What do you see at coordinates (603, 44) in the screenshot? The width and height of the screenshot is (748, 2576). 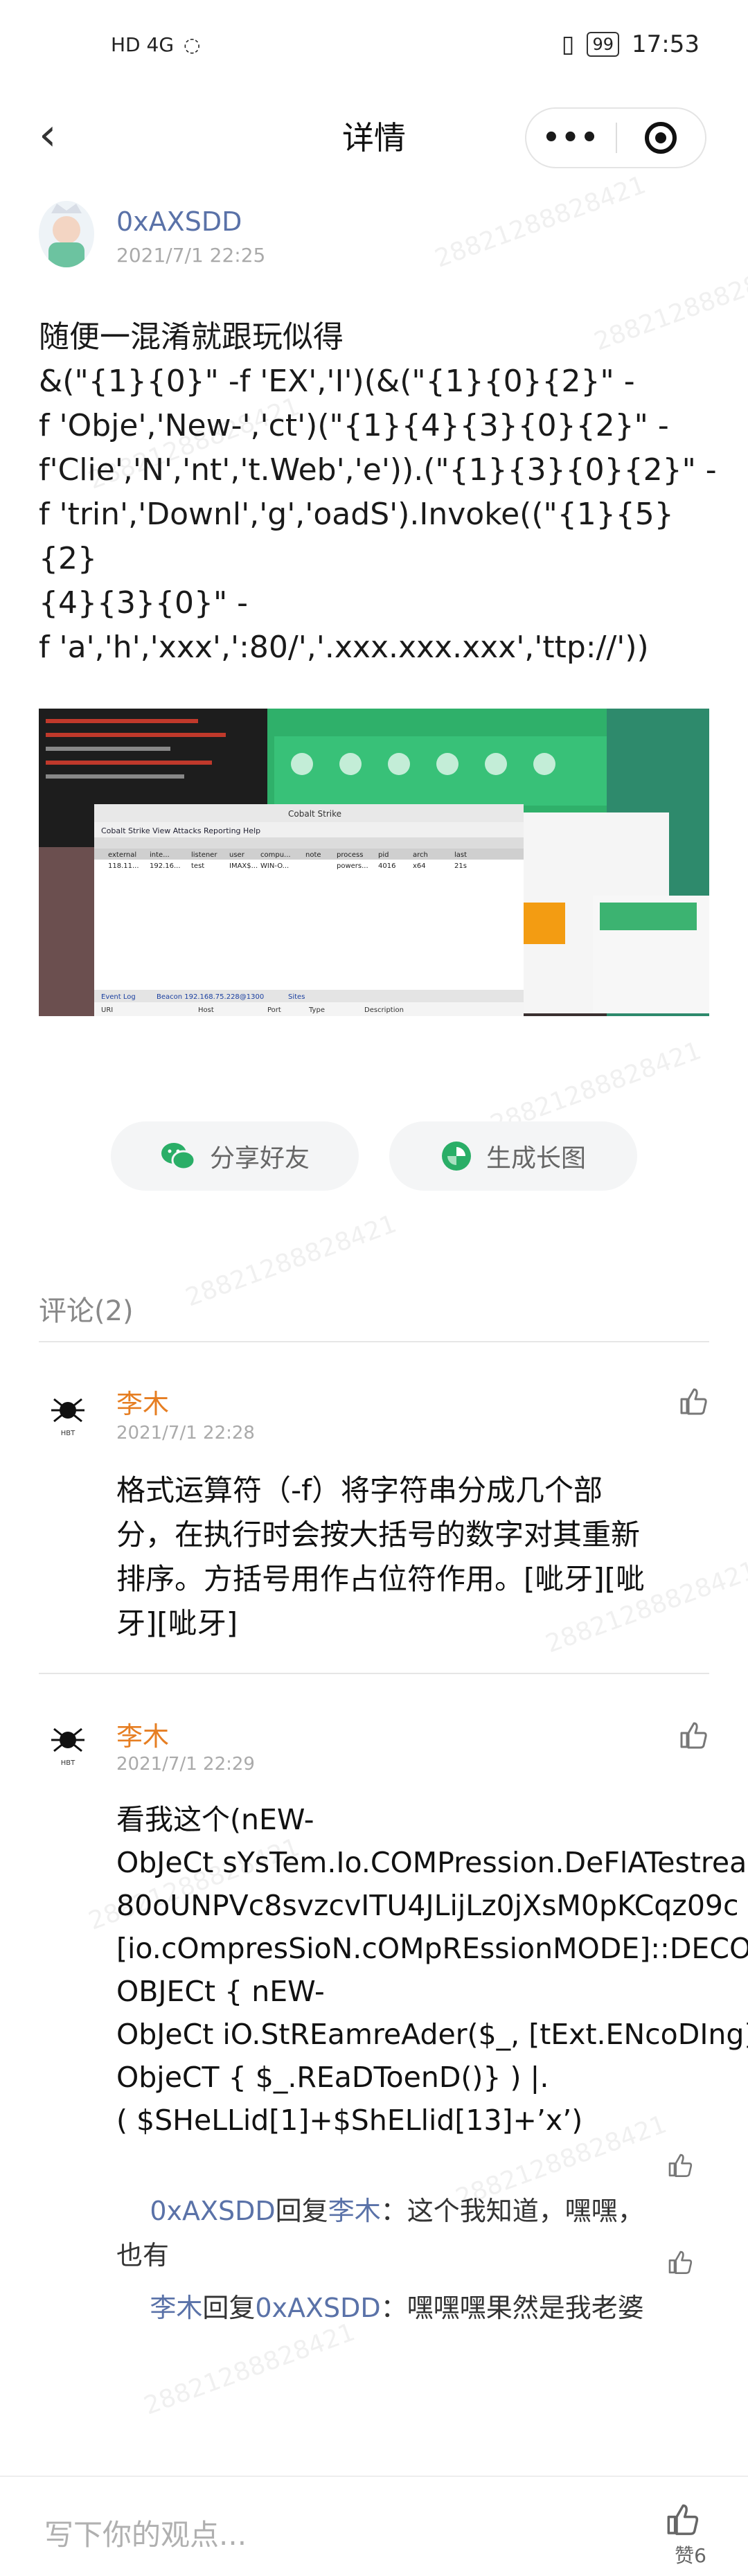 I see `battery-indicator: 99` at bounding box center [603, 44].